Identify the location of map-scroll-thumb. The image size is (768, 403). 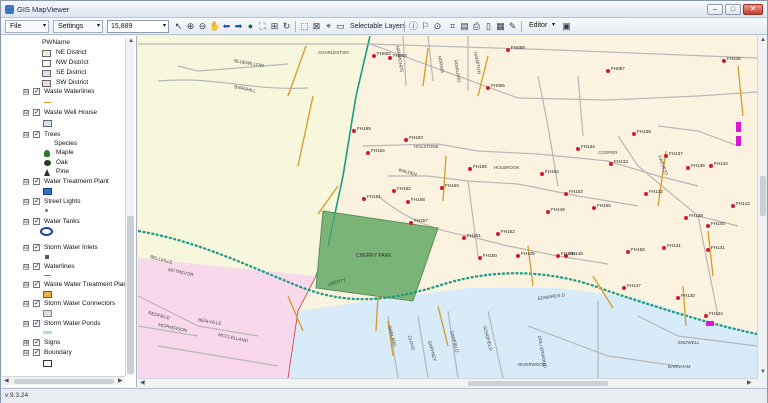
(763, 196).